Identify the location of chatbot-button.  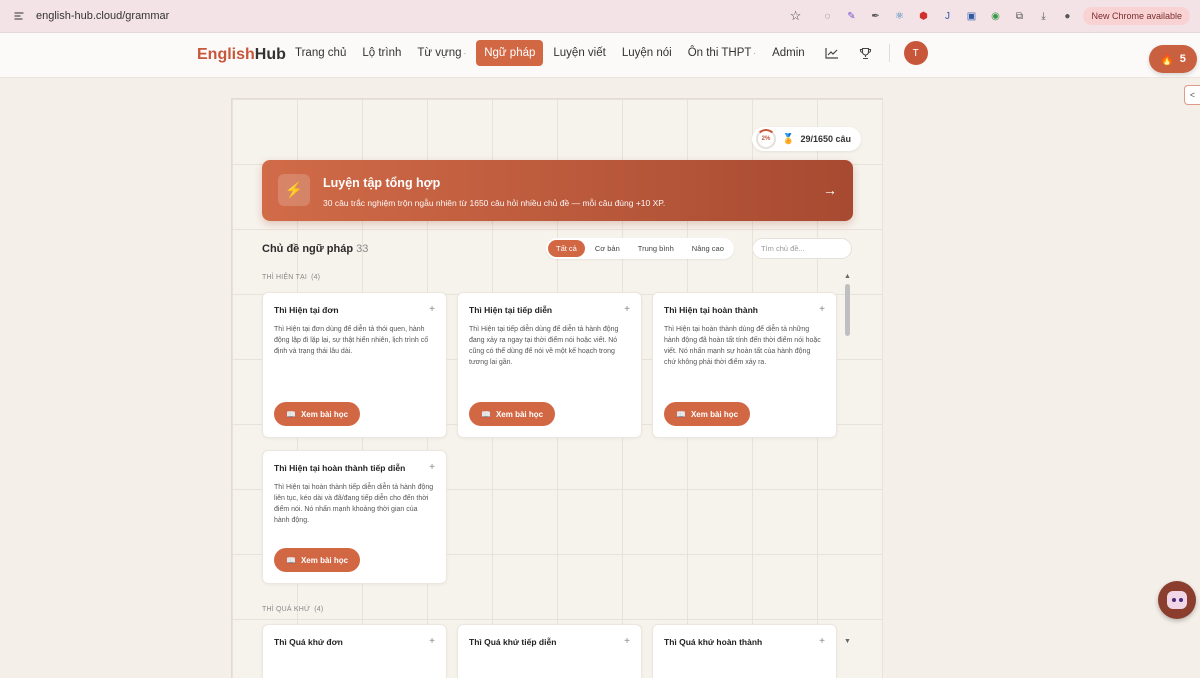
(1177, 600).